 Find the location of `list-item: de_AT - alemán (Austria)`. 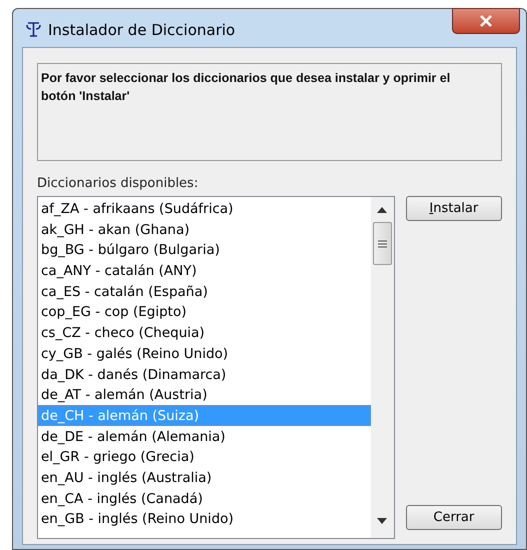

list-item: de_AT - alemán (Austria) is located at coordinates (204, 394).